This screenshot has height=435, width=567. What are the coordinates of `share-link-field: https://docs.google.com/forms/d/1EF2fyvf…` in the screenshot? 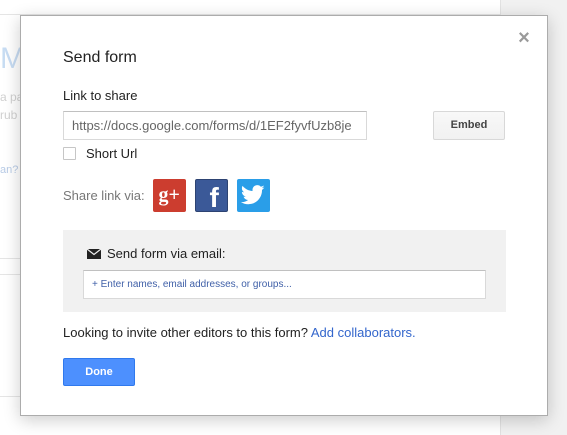 It's located at (215, 125).